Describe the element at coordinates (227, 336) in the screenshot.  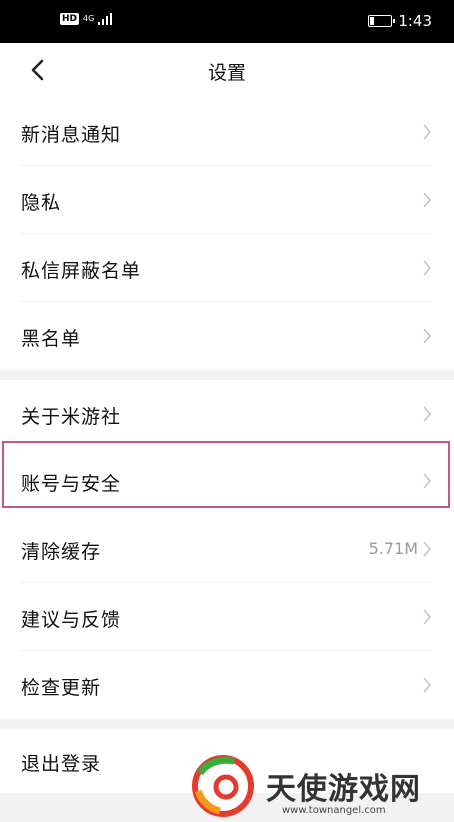
I see `settings-item-blacklist: 黑名单` at that location.